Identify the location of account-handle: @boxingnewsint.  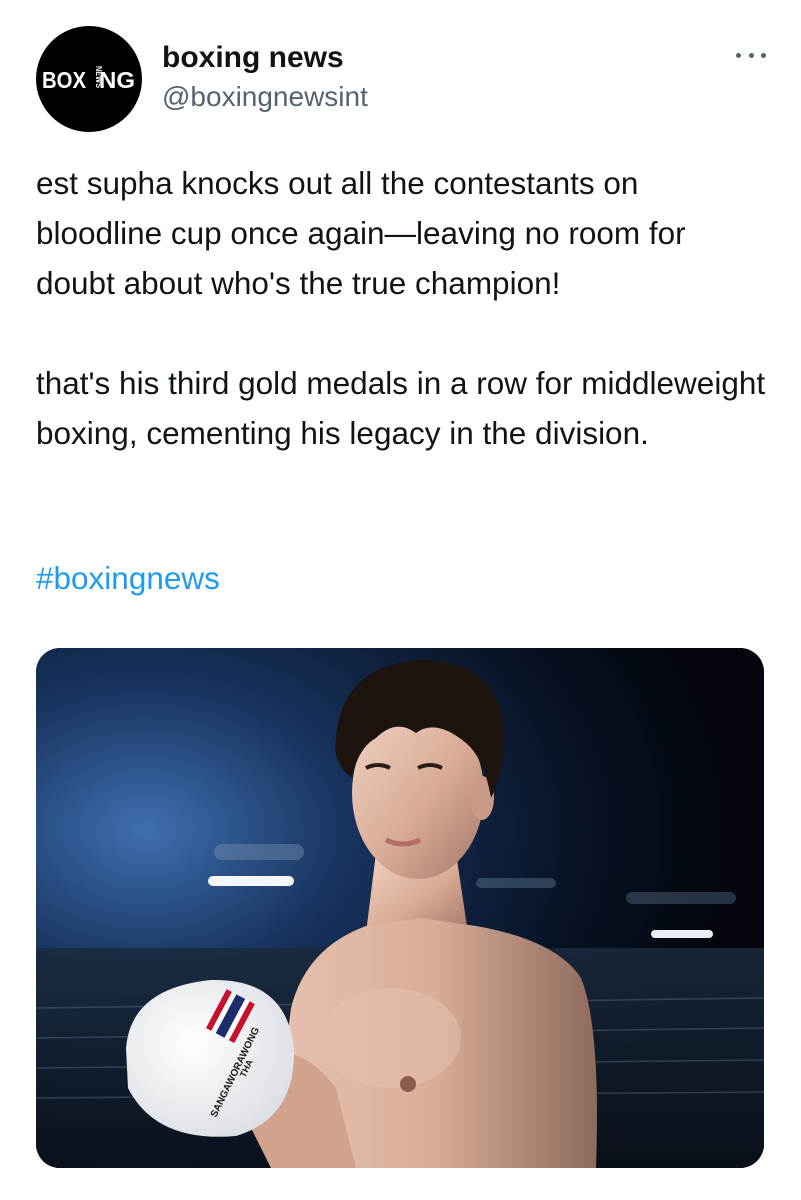
(265, 97).